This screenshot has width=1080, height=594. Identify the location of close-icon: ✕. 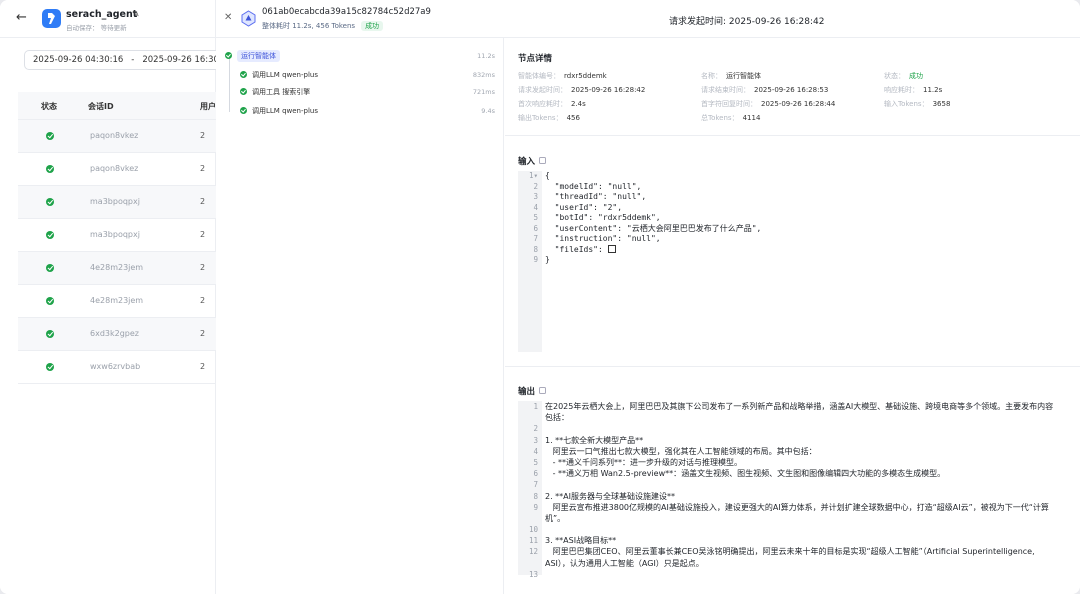
(228, 17).